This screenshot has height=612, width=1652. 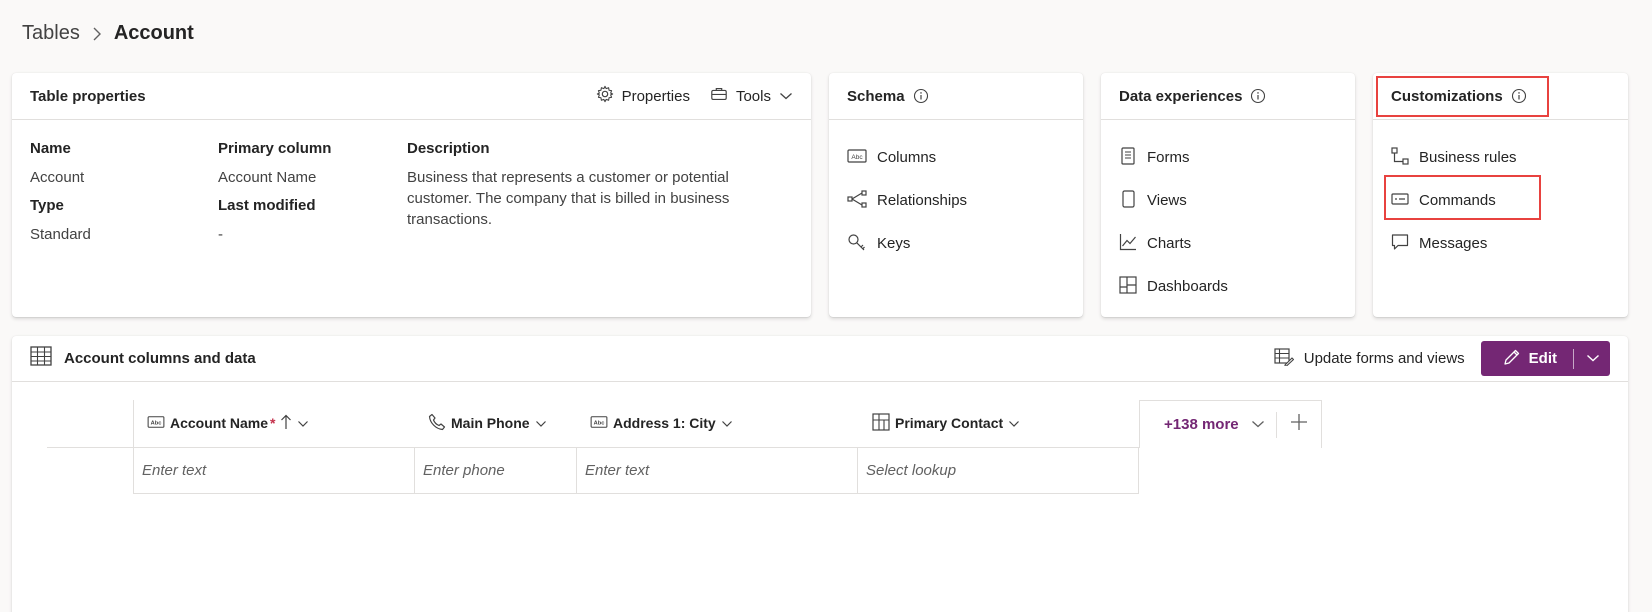 I want to click on cell-account-name-input: Enter text, so click(x=277, y=470).